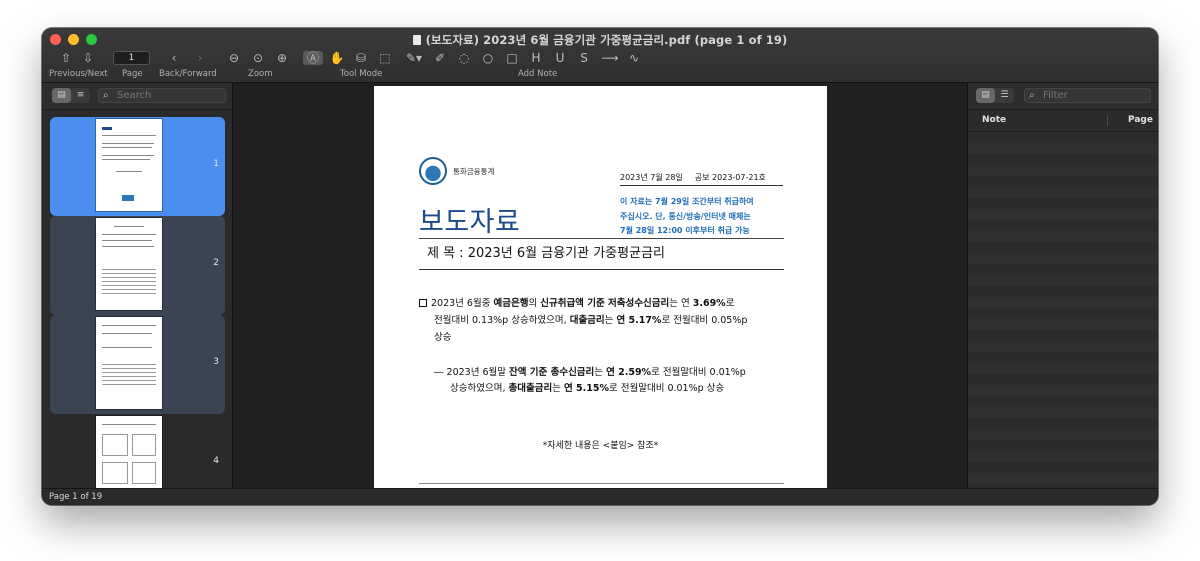  I want to click on paragraph-1-line-3: 상승, so click(443, 337).